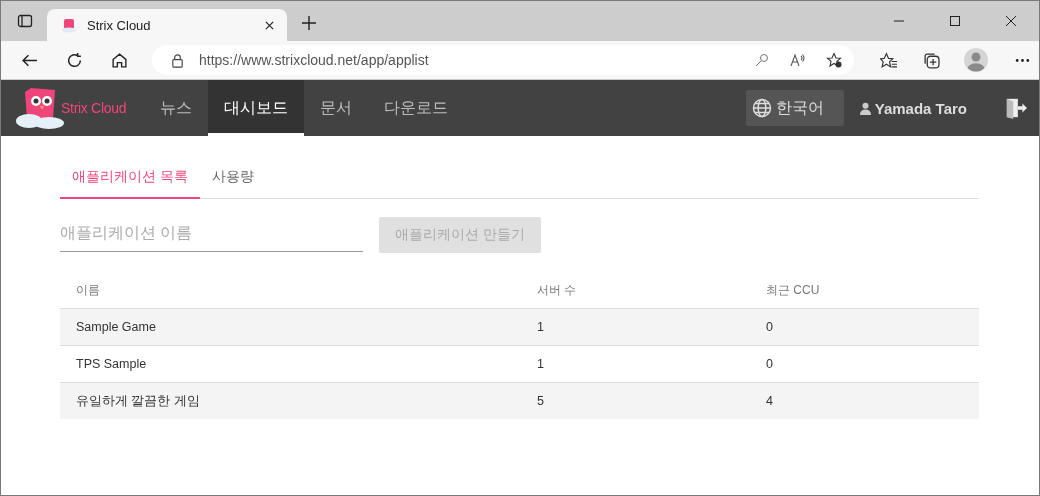 The width and height of the screenshot is (1040, 496). I want to click on table-cell-text: Sample Game, so click(116, 327).